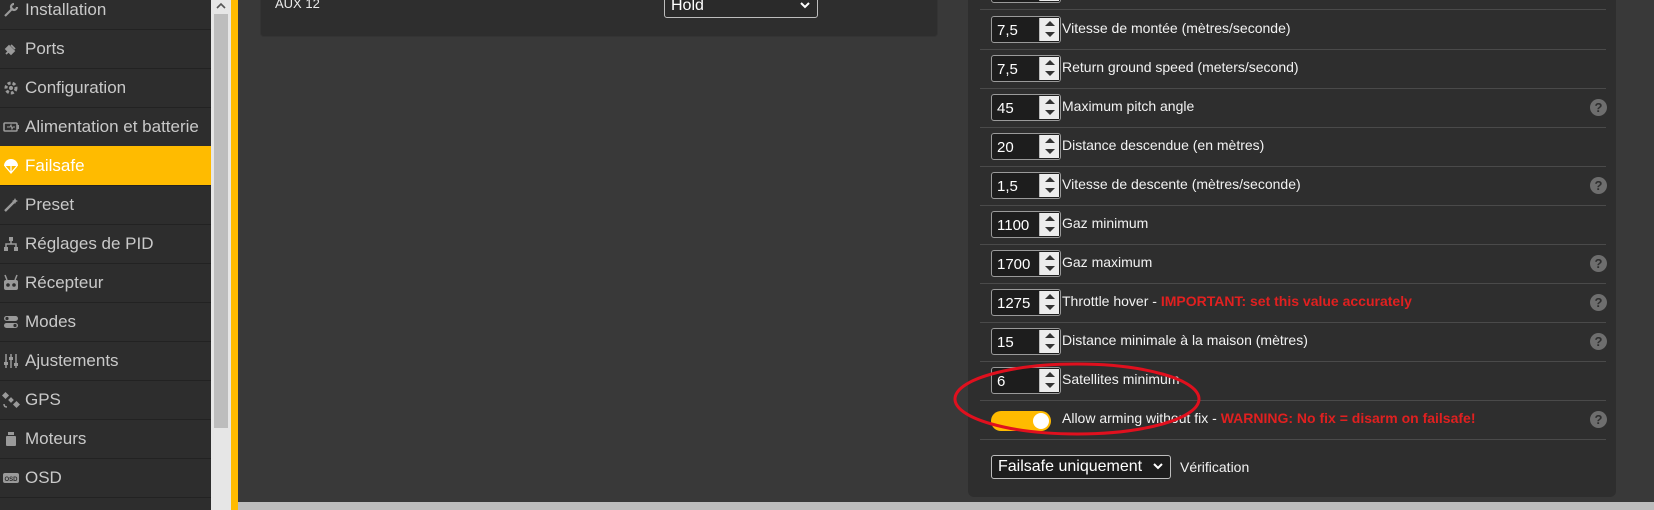 The height and width of the screenshot is (510, 1654). Describe the element at coordinates (1021, 421) in the screenshot. I see `allow-arming-toggle` at that location.